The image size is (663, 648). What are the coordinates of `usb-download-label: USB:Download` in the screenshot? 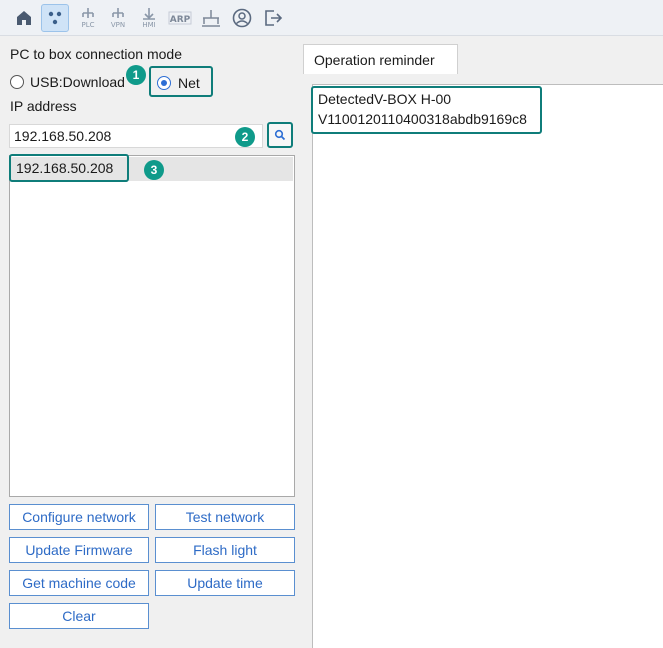 It's located at (77, 82).